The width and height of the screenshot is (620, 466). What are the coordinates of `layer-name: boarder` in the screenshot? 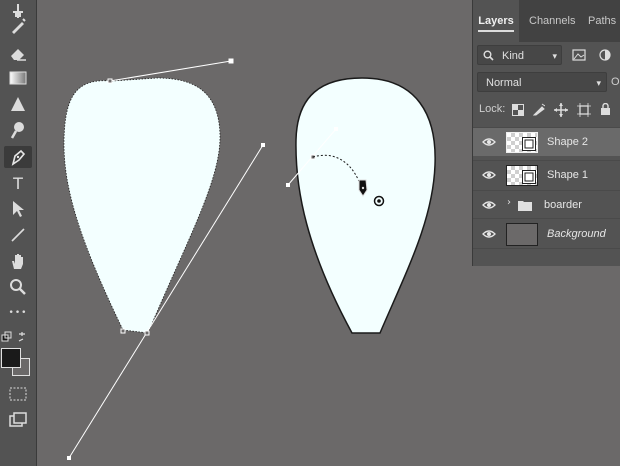 It's located at (563, 205).